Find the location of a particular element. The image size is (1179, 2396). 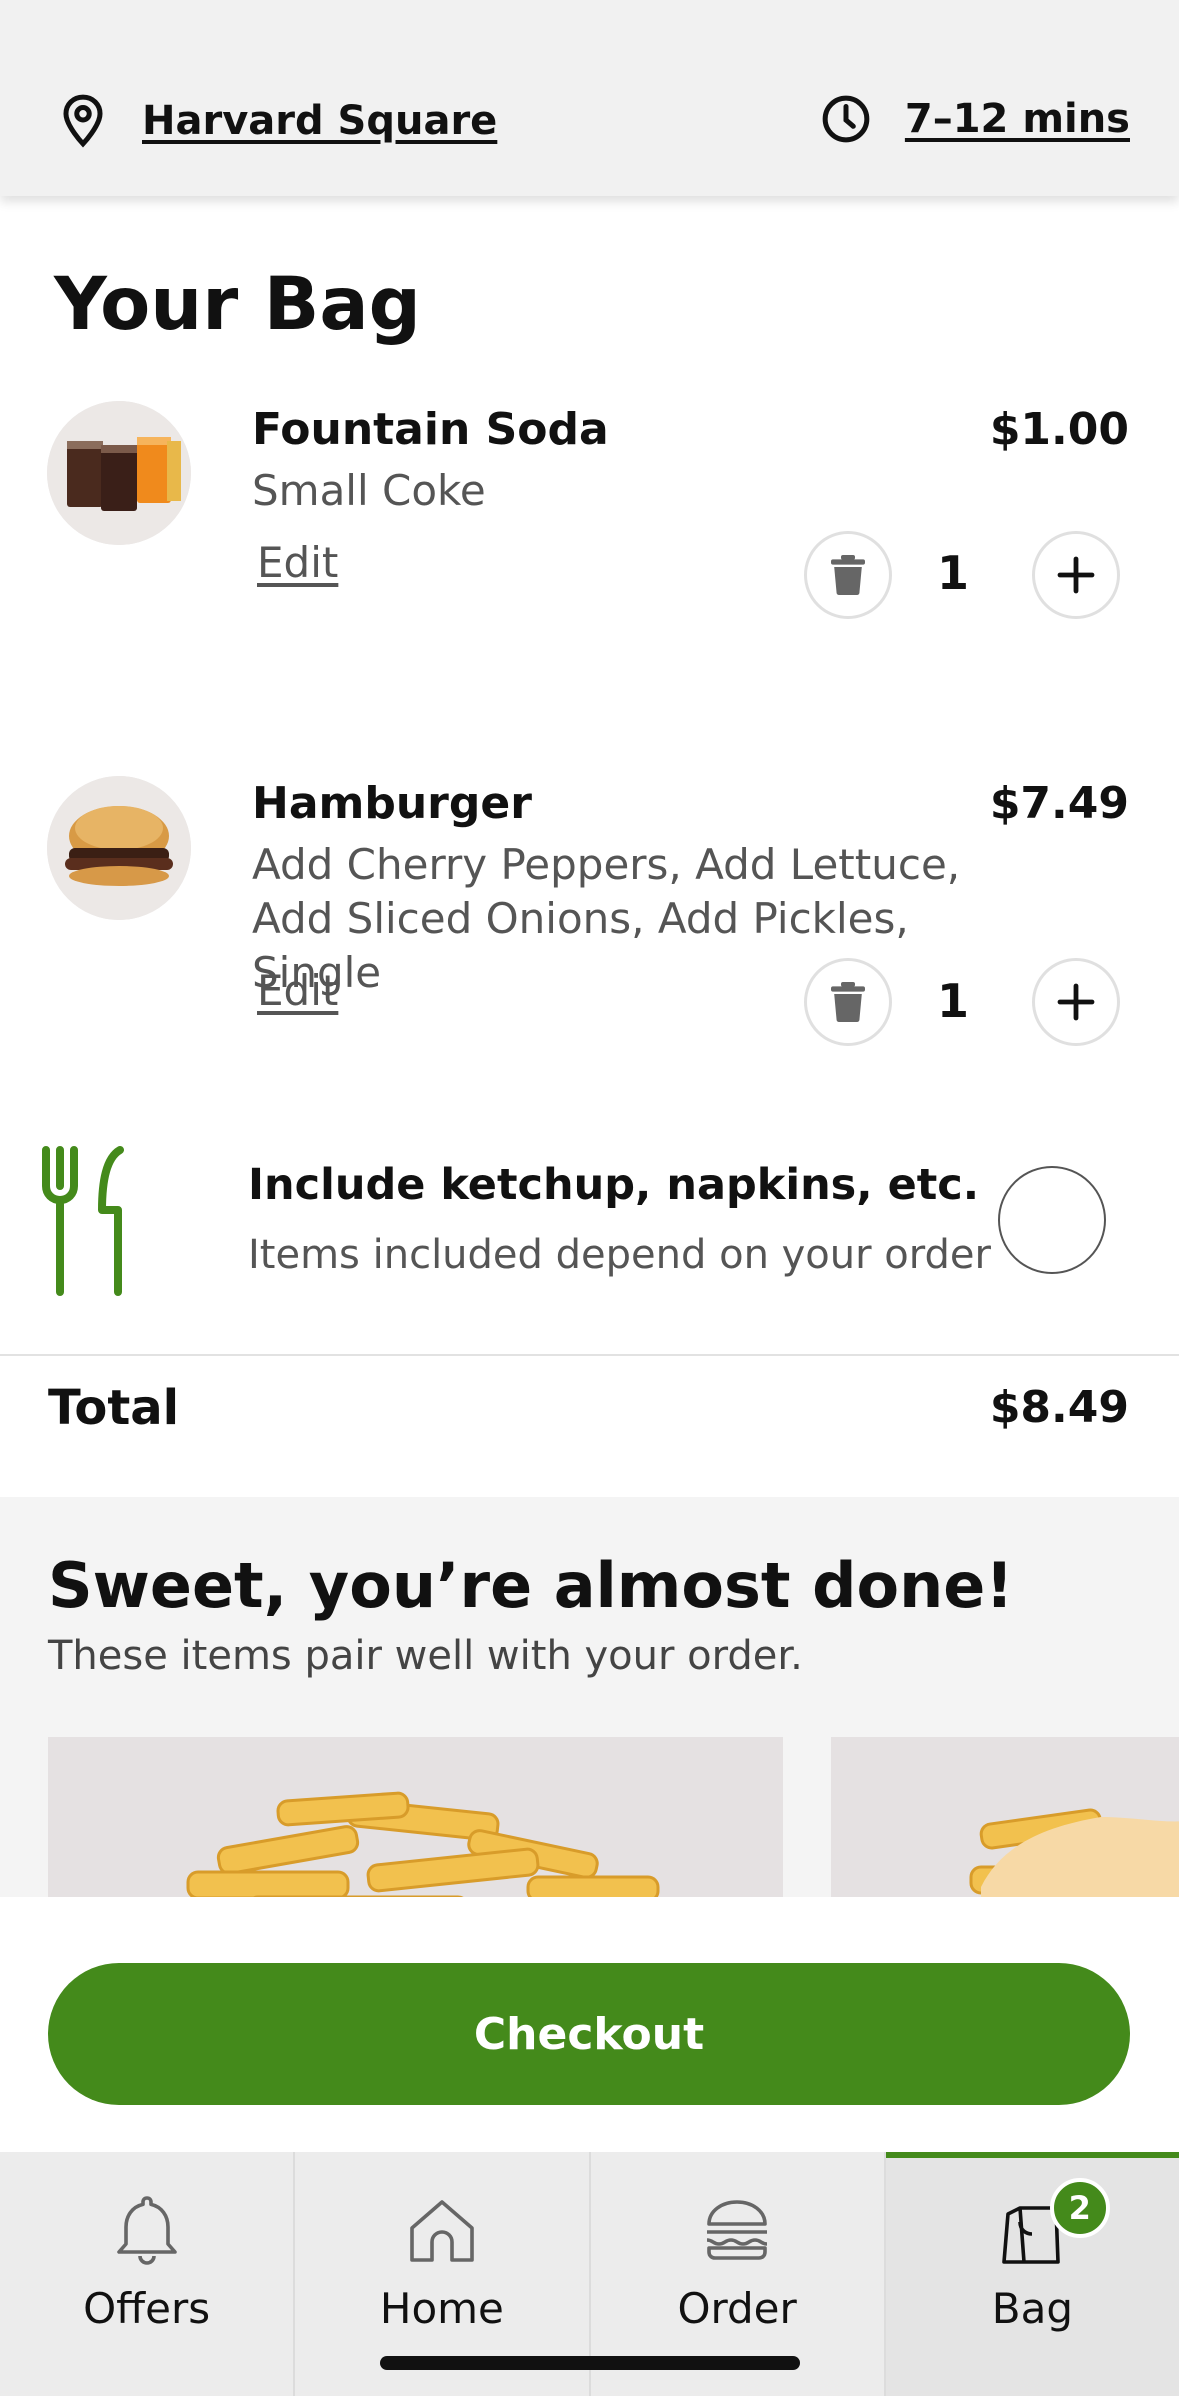

item-price: $1.00 is located at coordinates (1059, 429).